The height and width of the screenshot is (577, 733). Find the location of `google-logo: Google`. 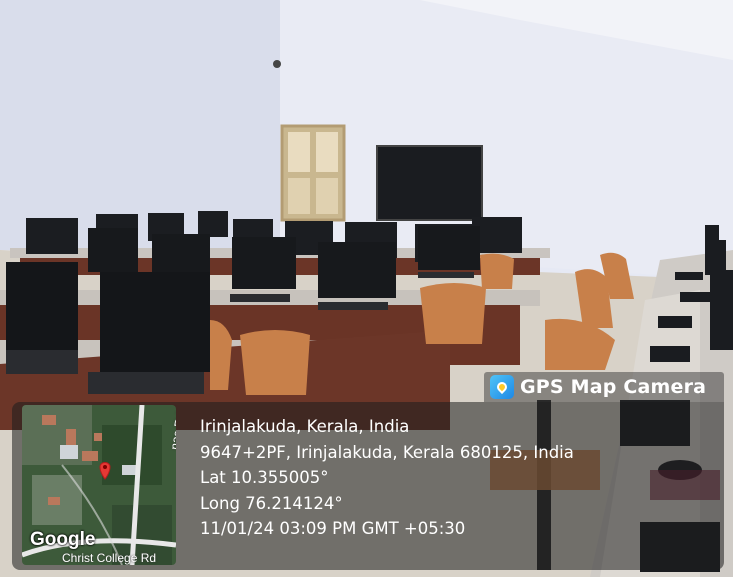

google-logo: Google is located at coordinates (63, 539).